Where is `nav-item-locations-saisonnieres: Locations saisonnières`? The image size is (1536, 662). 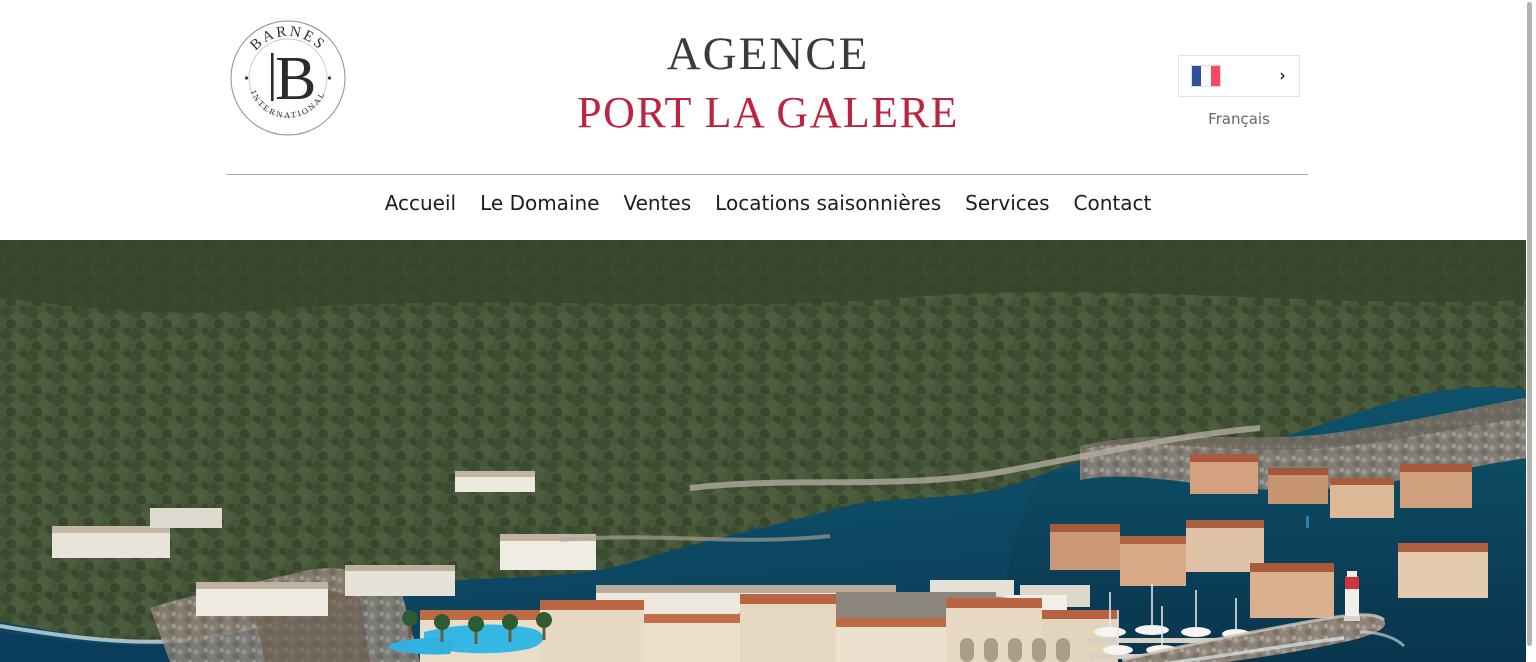 nav-item-locations-saisonnieres: Locations saisonnières is located at coordinates (828, 203).